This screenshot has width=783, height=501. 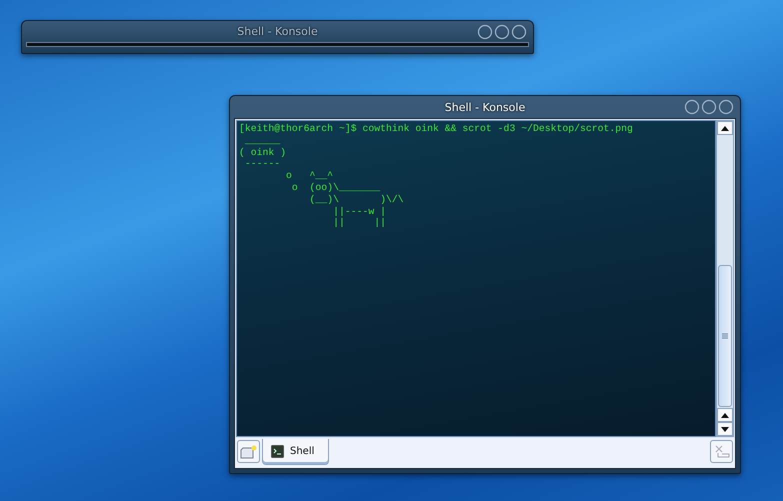 What do you see at coordinates (309, 176) in the screenshot?
I see `terminal-line: o ^__^` at bounding box center [309, 176].